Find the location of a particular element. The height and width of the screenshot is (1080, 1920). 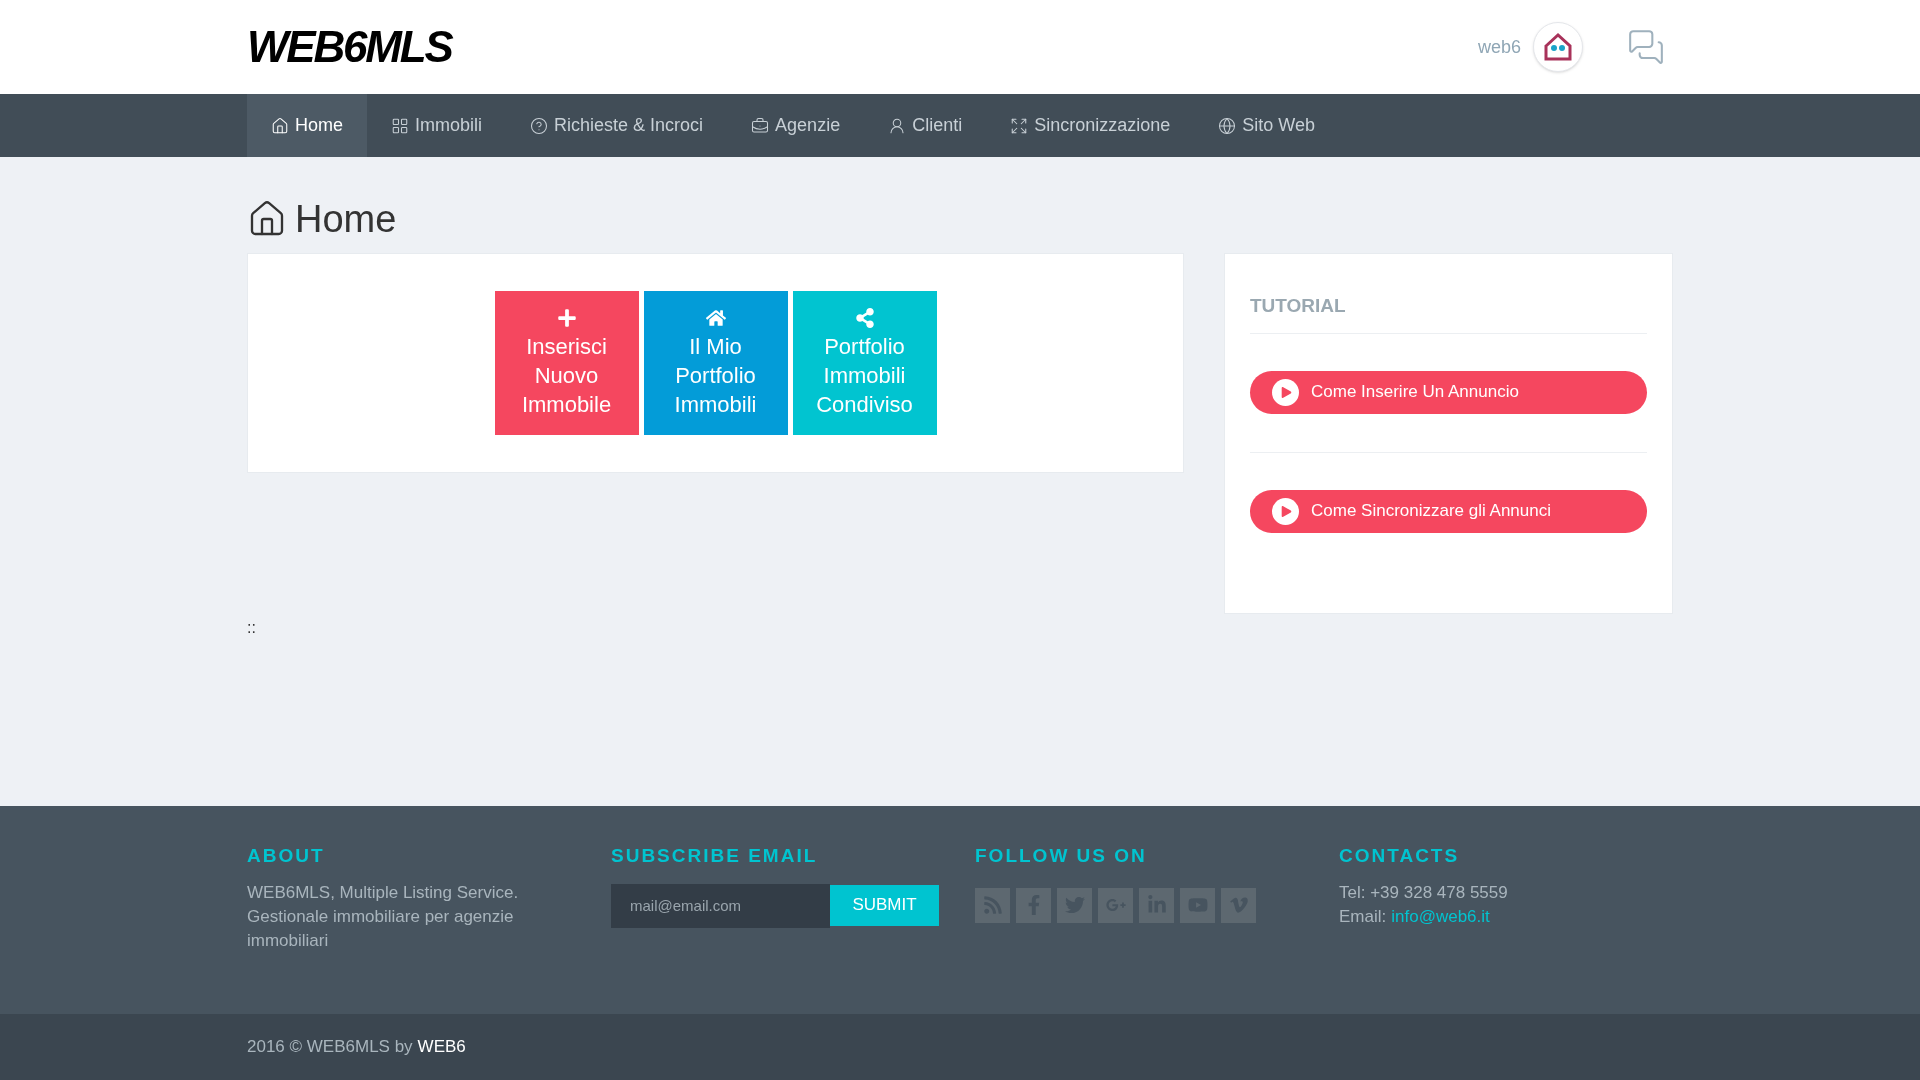

action-tile: Inserisci Nuovo Immobile is located at coordinates (566, 363).